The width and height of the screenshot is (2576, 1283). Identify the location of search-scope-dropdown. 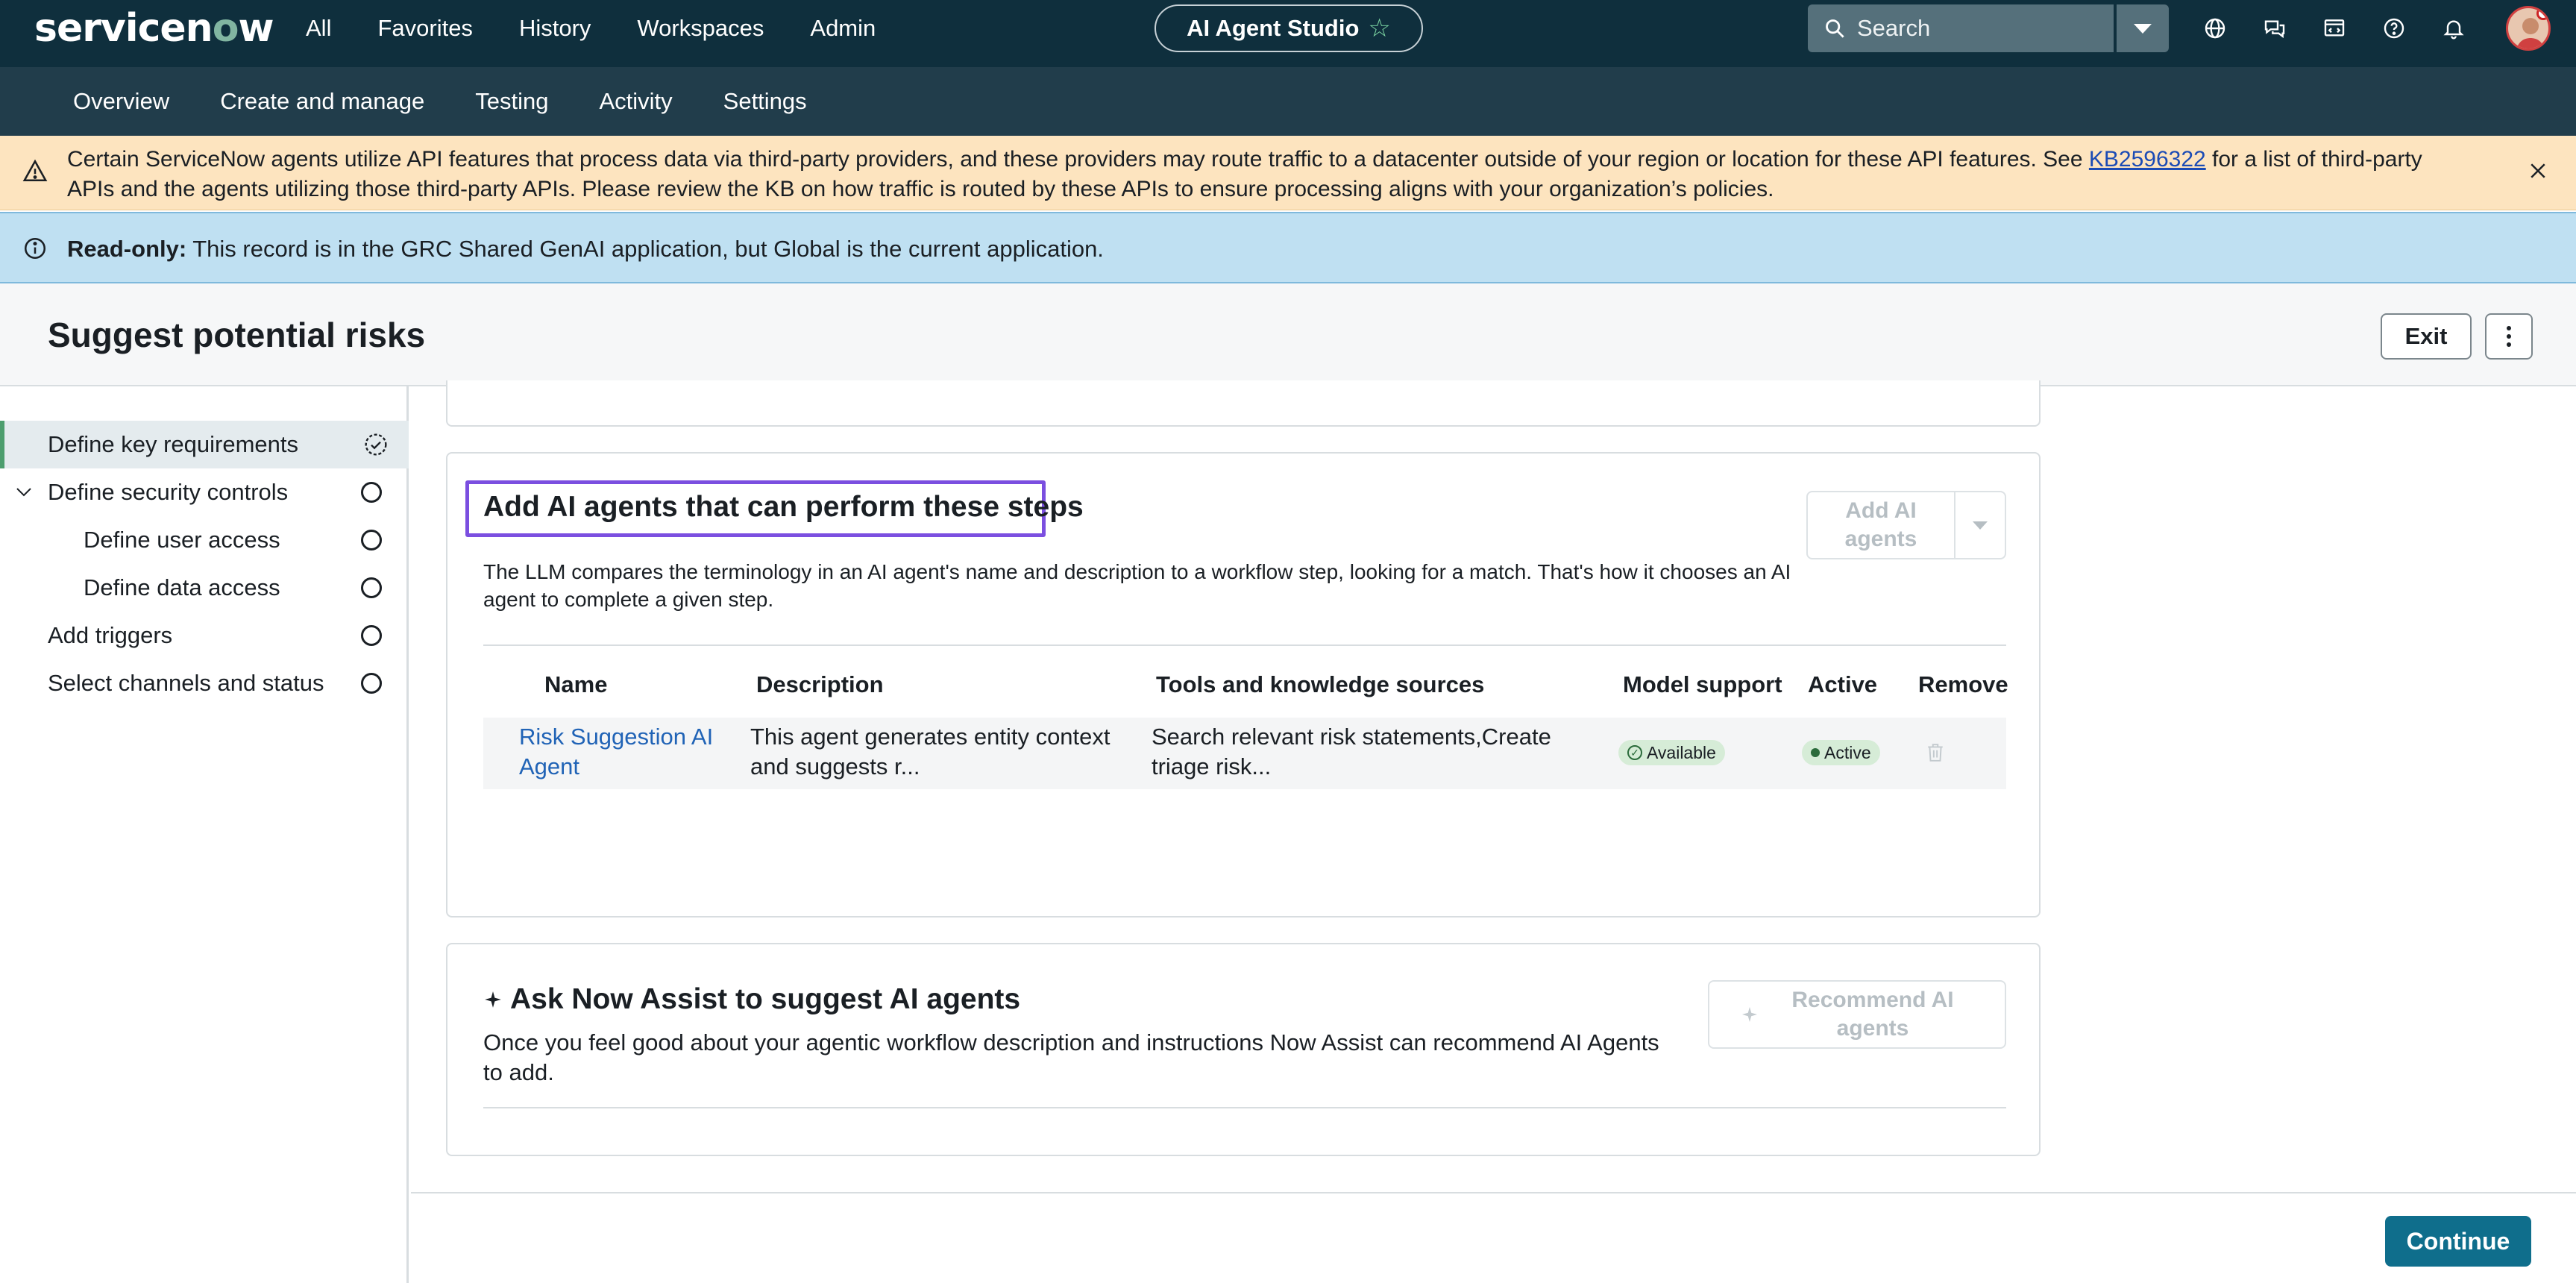
(2143, 28).